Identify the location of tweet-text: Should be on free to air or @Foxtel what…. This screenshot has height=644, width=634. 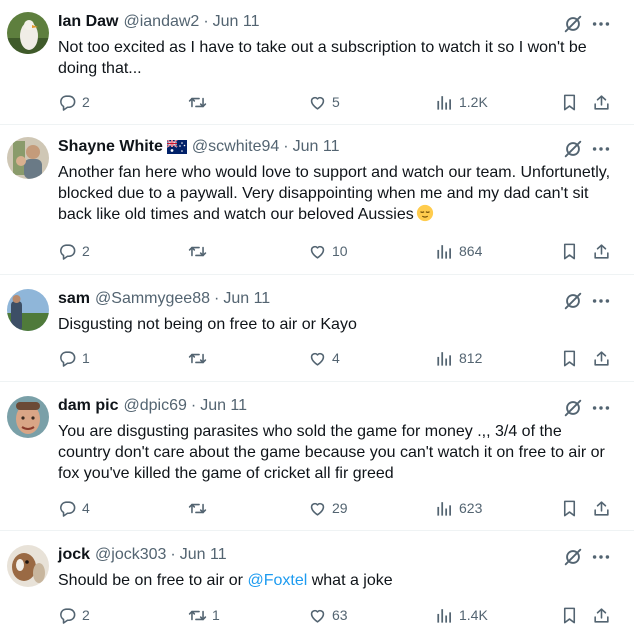
(338, 580).